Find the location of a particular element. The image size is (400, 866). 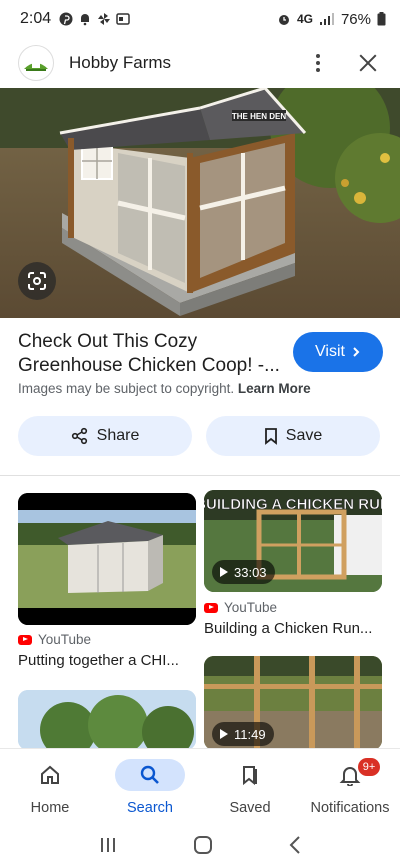

status-time: 2:04 is located at coordinates (36, 18).